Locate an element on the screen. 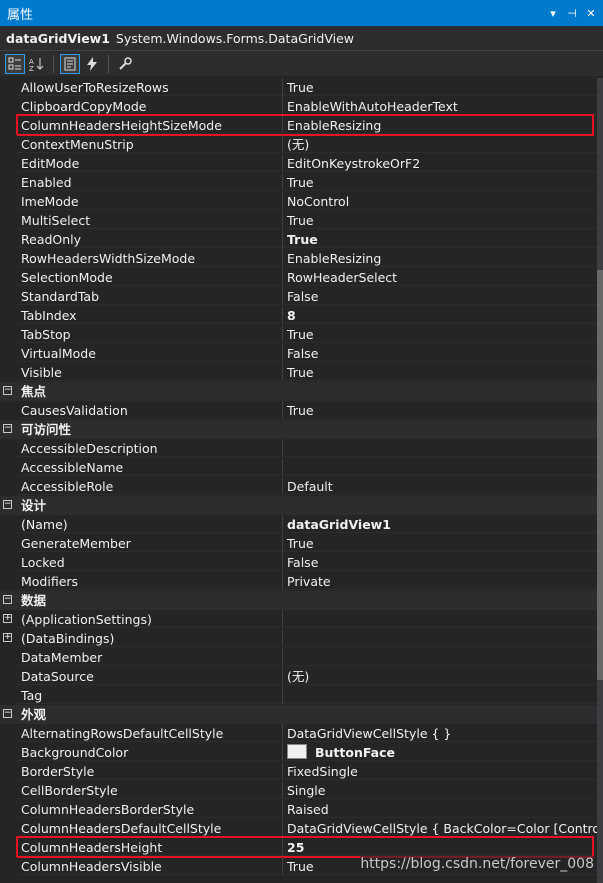  property-row: ColumnHeadersBorderStyle Raised is located at coordinates (298, 809).